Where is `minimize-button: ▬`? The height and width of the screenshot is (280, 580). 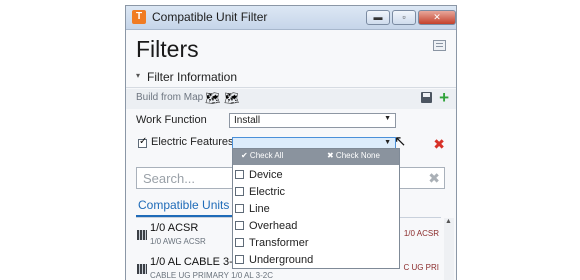 minimize-button: ▬ is located at coordinates (378, 17).